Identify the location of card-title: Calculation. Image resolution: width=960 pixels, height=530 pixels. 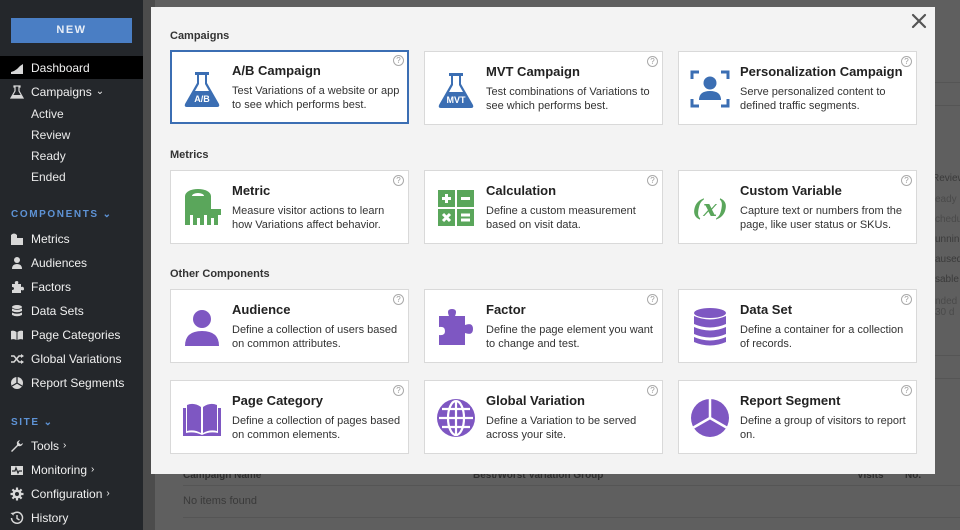
(521, 190).